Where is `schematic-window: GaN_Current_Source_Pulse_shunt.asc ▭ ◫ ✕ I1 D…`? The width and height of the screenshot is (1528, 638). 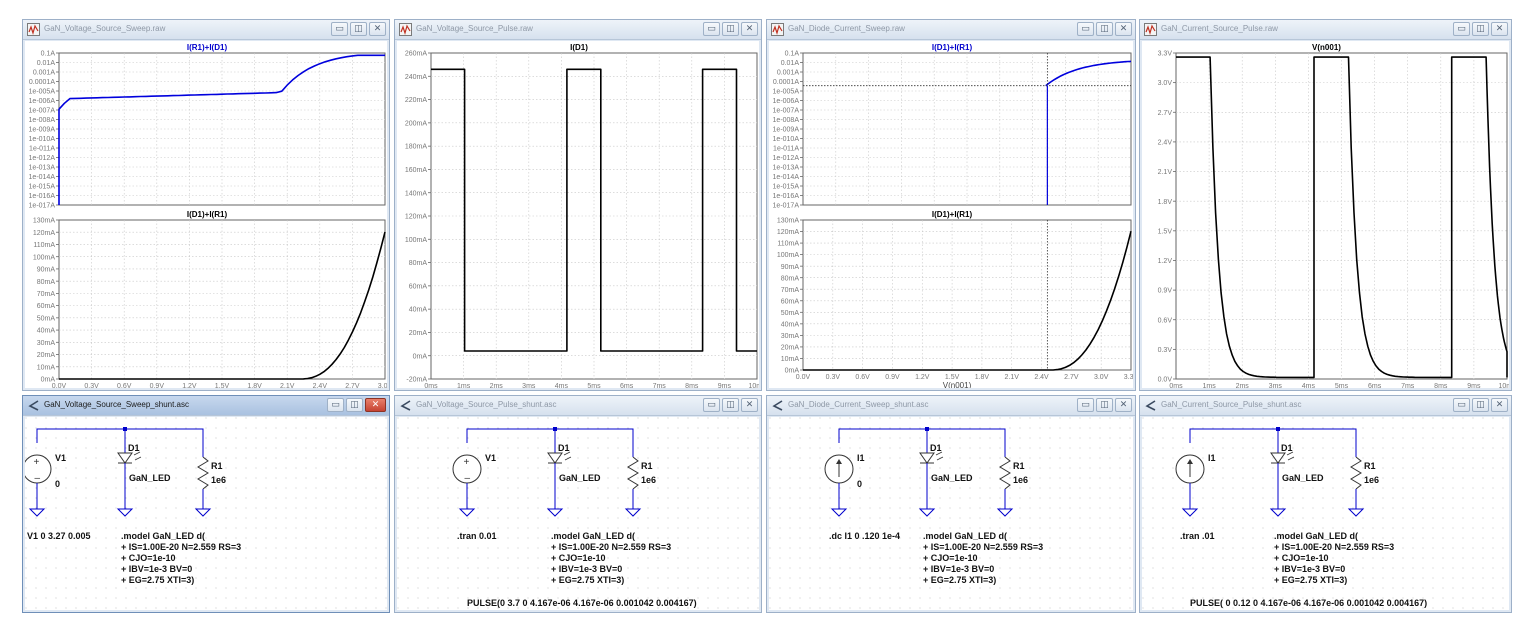
schematic-window: GaN_Current_Source_Pulse_shunt.asc ▭ ◫ ✕ I1 D… is located at coordinates (1325, 504).